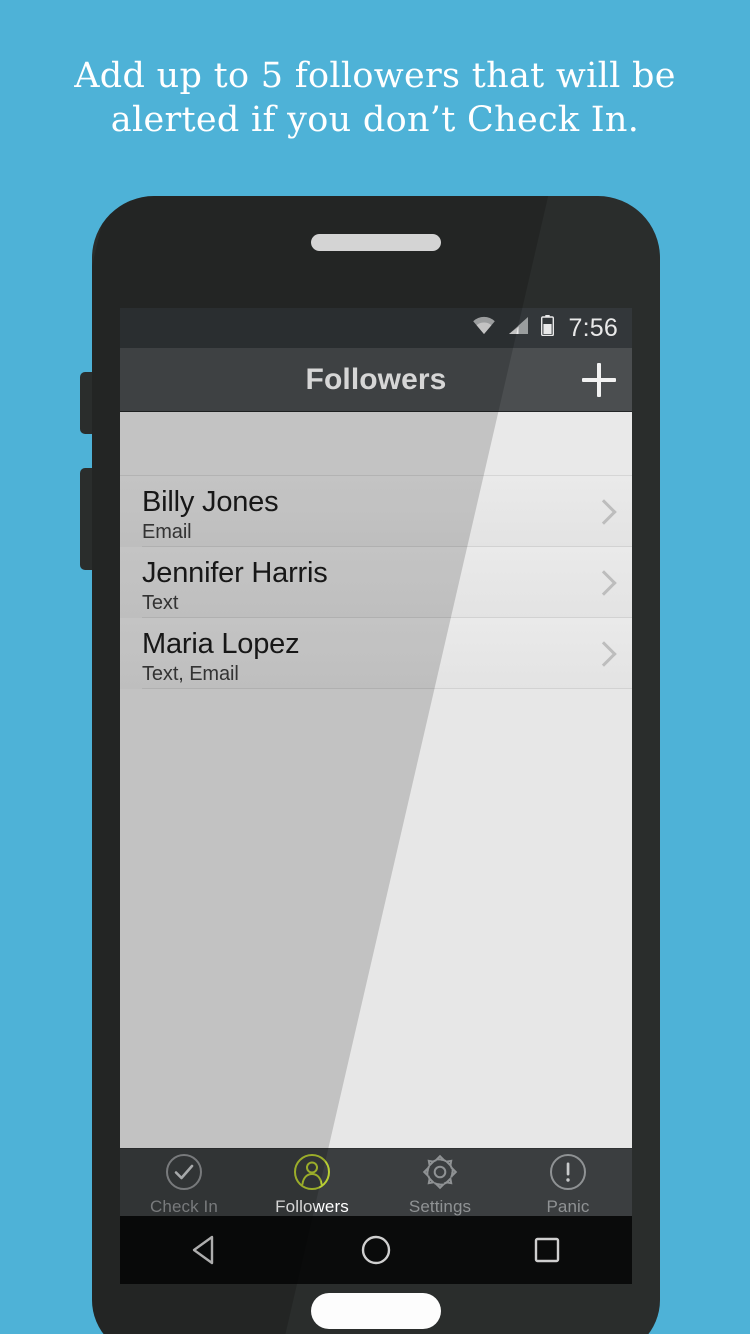 The image size is (750, 1334). Describe the element at coordinates (547, 1250) in the screenshot. I see `recents-square-icon` at that location.